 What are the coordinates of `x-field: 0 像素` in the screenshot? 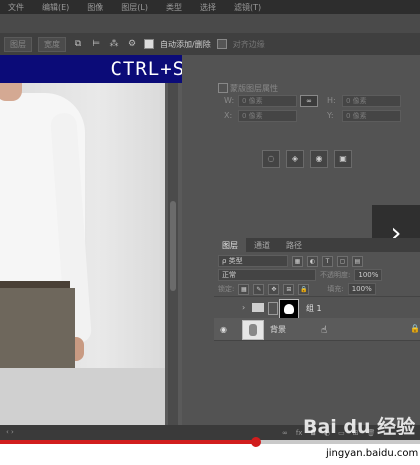 It's located at (267, 116).